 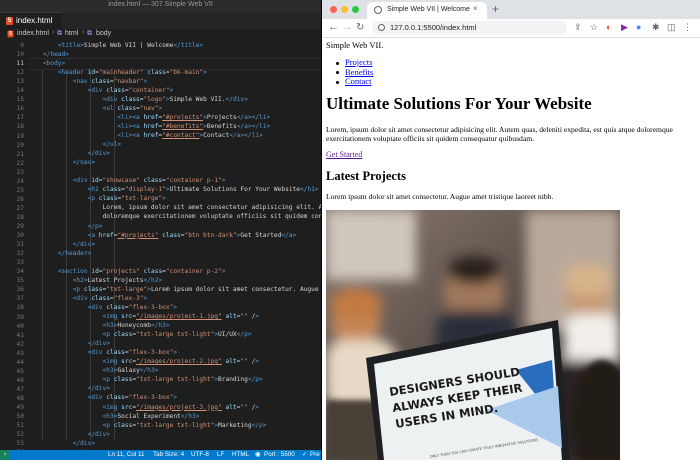 I want to click on puzzle-extensions-icon: ✱, so click(x=656, y=27).